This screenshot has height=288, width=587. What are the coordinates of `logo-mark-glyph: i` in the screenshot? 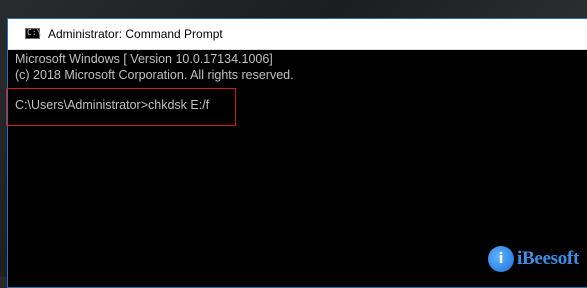 It's located at (501, 259).